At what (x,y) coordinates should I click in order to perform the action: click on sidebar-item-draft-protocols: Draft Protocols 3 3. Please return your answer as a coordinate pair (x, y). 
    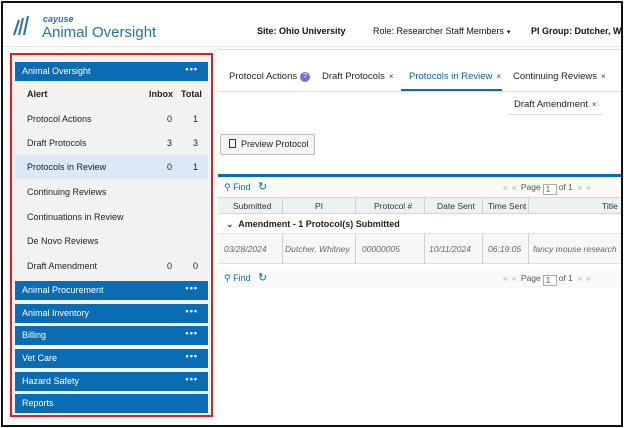
    Looking at the image, I should click on (111, 143).